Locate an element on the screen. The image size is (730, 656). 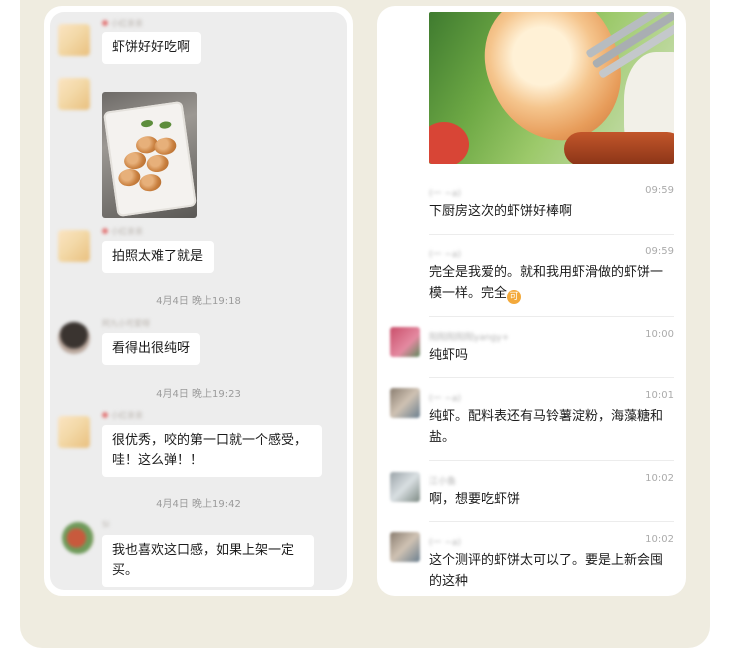
message-text-content: 完全是我爱的。就和我用虾滑做的虾饼一模一样。完全 is located at coordinates (546, 283).